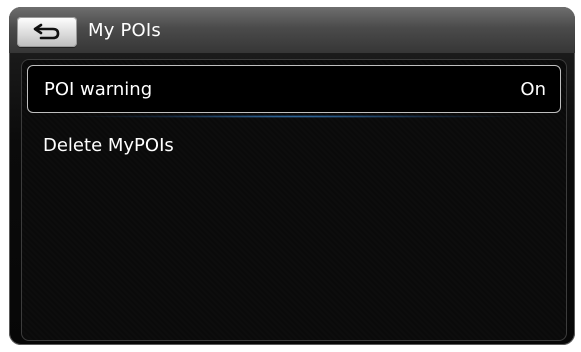 This screenshot has width=581, height=352. Describe the element at coordinates (533, 89) in the screenshot. I see `menu-item-value: On` at that location.